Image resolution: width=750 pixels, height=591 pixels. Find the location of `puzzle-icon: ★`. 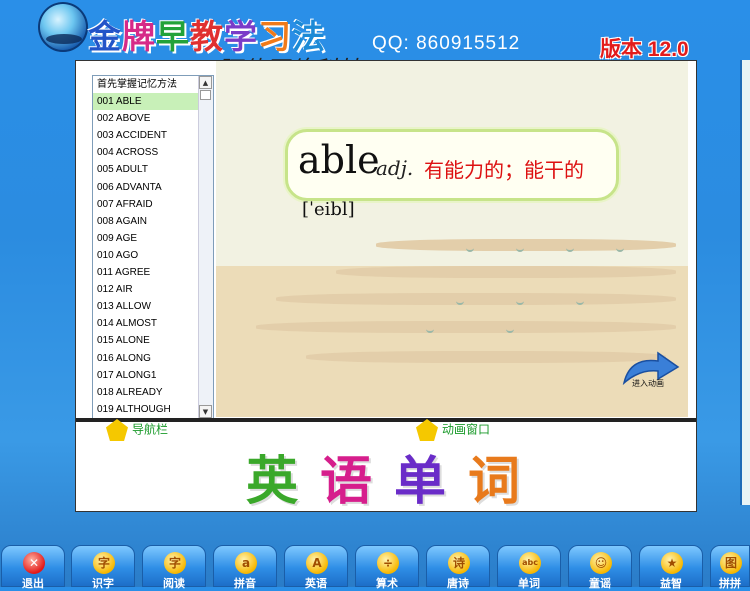

puzzle-icon: ★ is located at coordinates (672, 563).